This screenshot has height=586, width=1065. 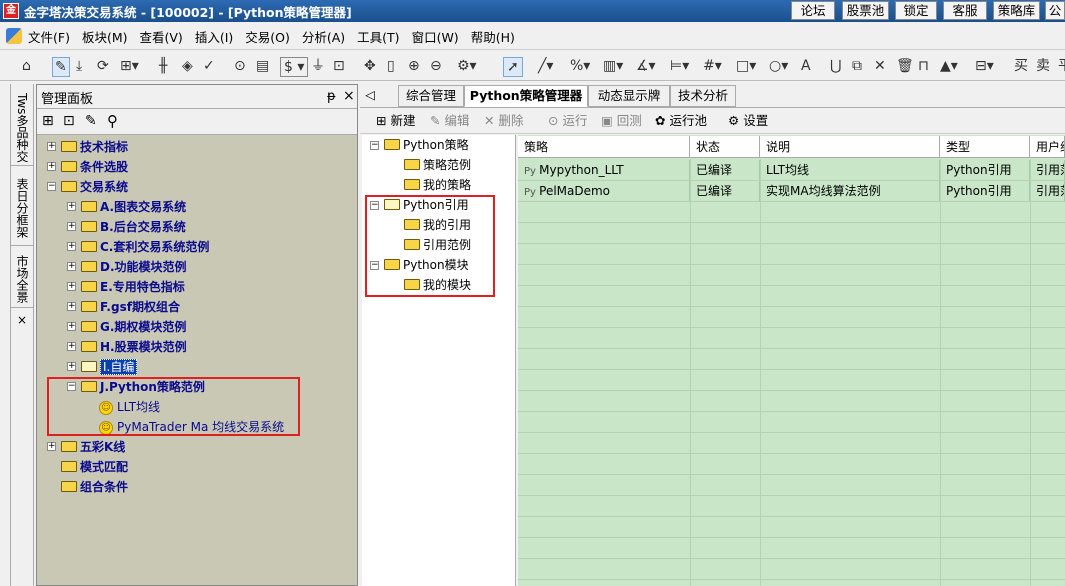 What do you see at coordinates (646, 66) in the screenshot?
I see `angle-tool-icon: ∡▾` at bounding box center [646, 66].